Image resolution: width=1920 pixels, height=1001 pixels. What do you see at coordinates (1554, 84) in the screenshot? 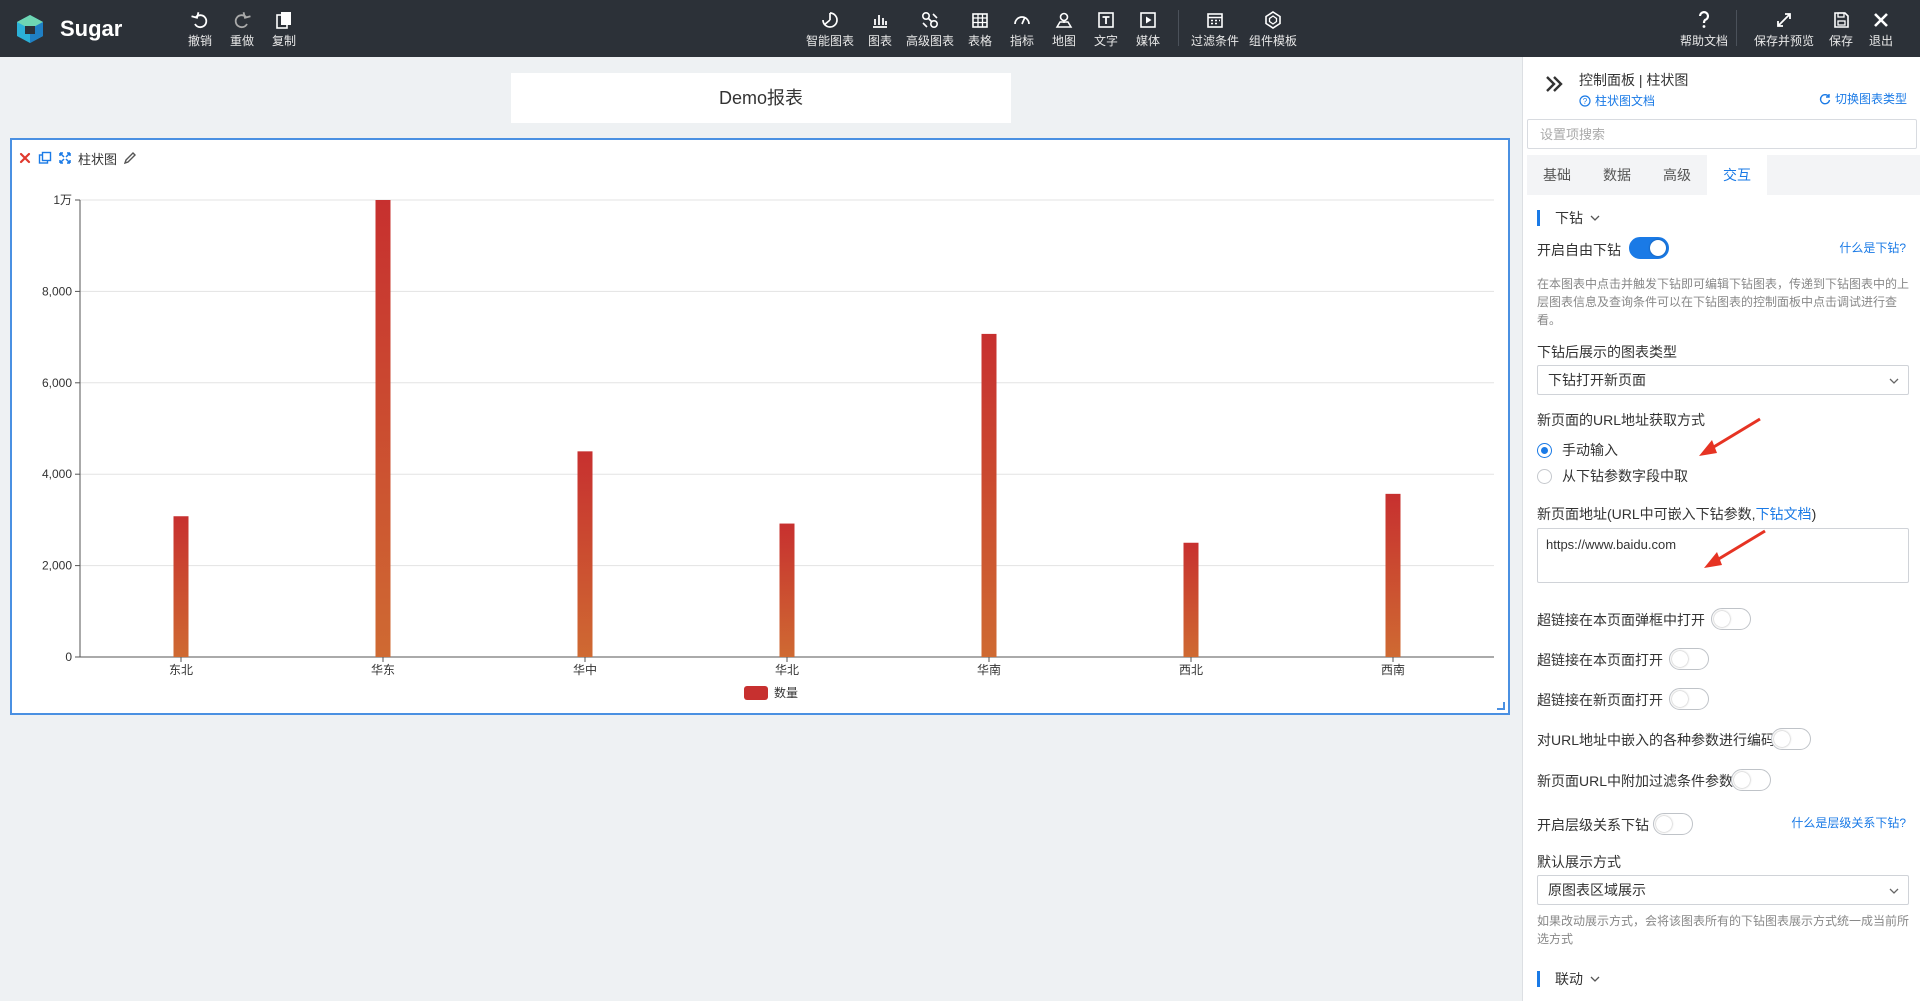
I see `collapse-panel-icon` at bounding box center [1554, 84].